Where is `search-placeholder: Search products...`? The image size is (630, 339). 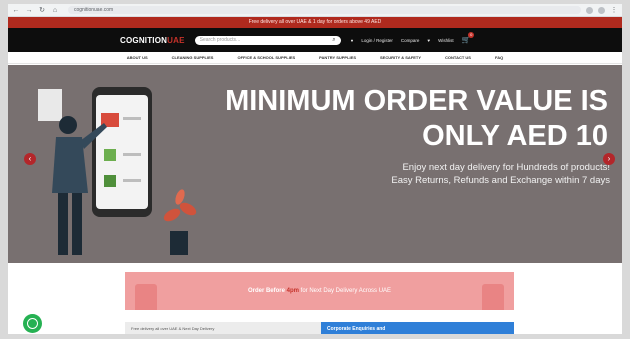 search-placeholder: Search products... is located at coordinates (220, 40).